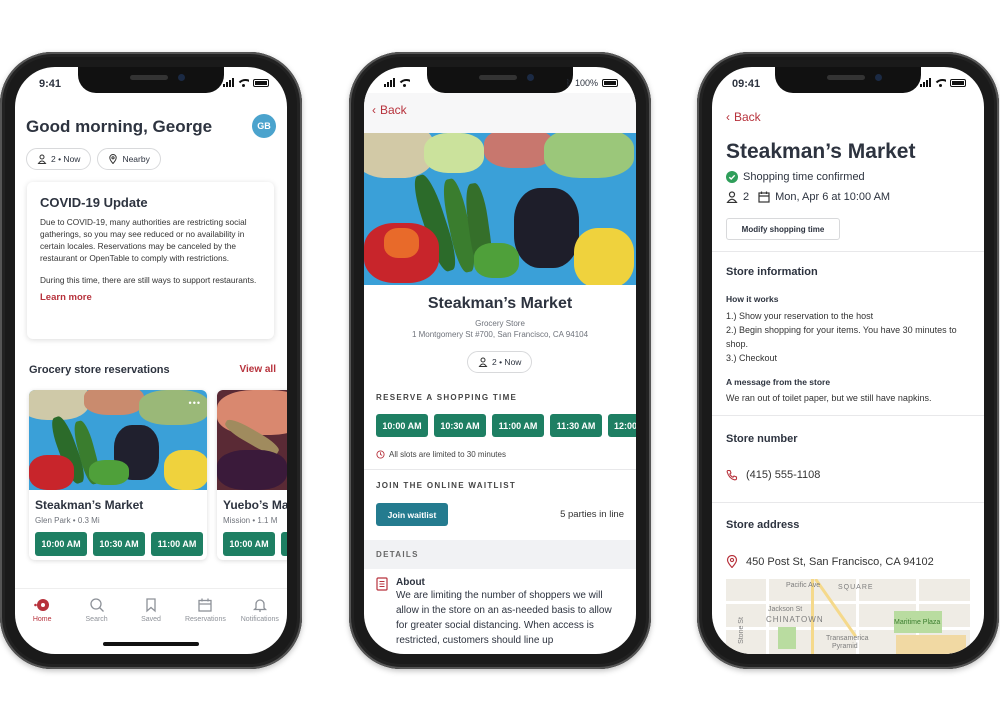 Image resolution: width=1000 pixels, height=718 pixels. I want to click on time-slot-button: 12:00, so click(622, 425).